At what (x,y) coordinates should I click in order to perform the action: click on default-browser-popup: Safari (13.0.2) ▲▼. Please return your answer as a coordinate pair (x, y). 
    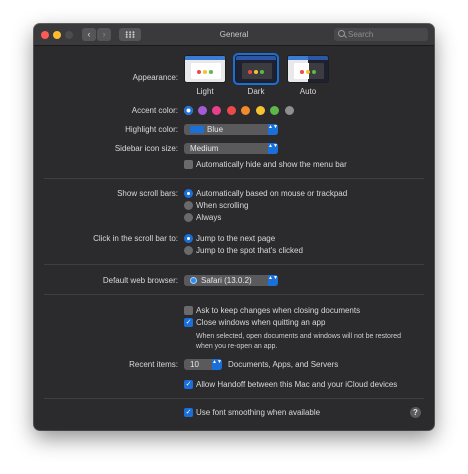
    Looking at the image, I should click on (231, 280).